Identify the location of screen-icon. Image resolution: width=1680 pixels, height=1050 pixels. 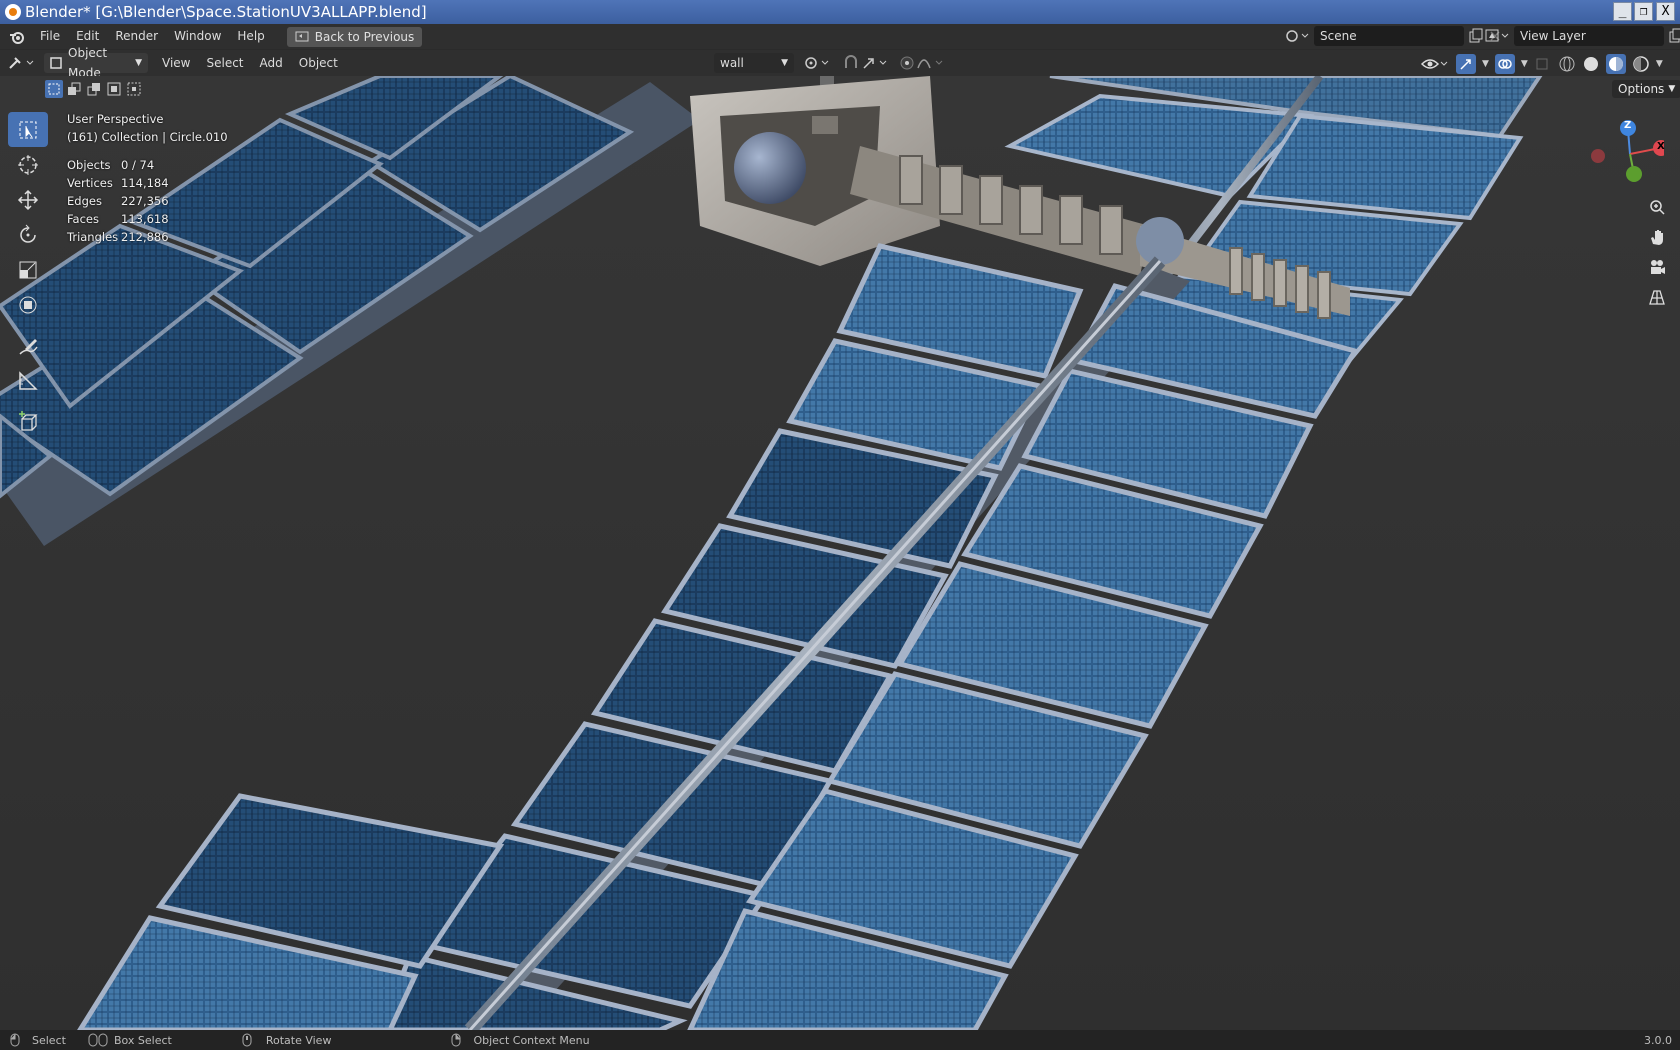
(302, 37).